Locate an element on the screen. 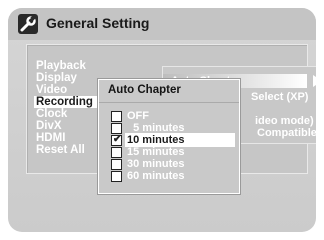 The height and width of the screenshot is (240, 324). popup-title: Auto Chapter is located at coordinates (144, 90).